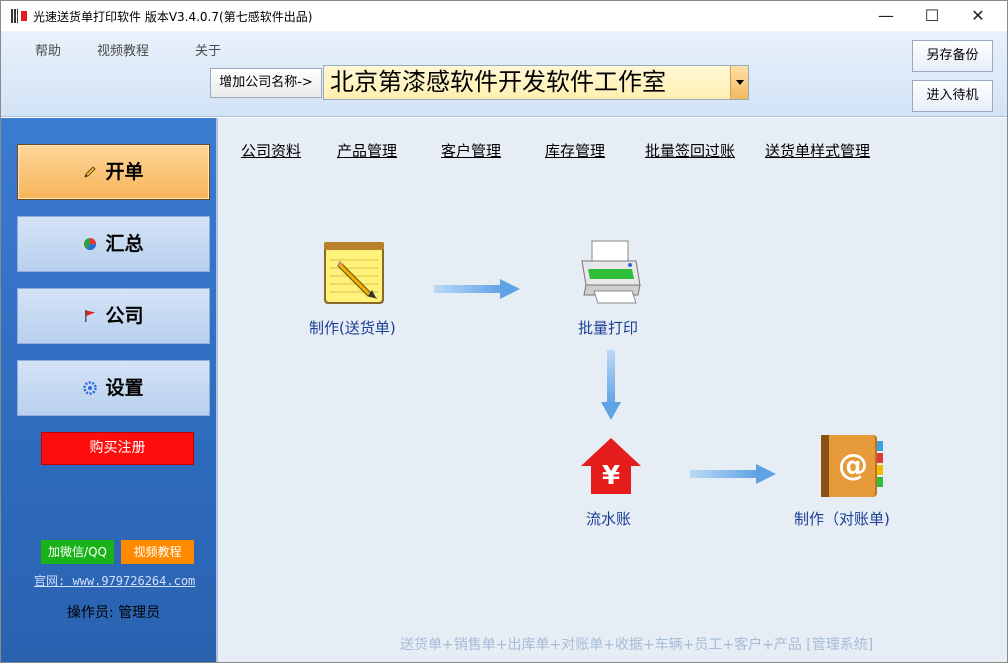 This screenshot has width=1008, height=663. I want to click on nav-label: 开单, so click(124, 172).